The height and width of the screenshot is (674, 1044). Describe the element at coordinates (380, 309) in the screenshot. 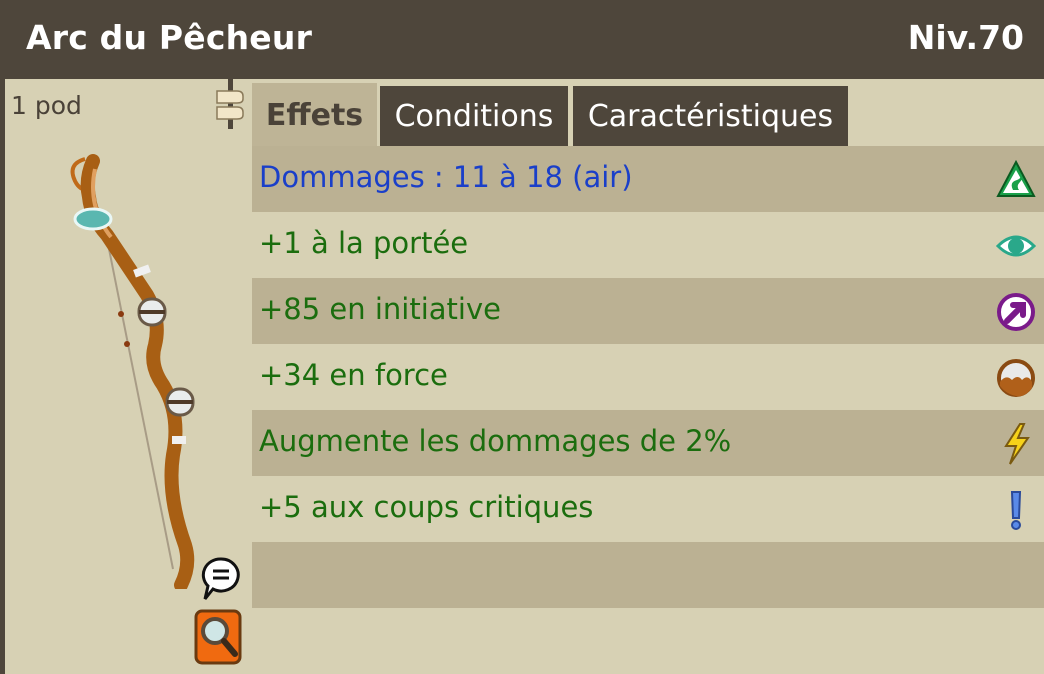

I see `effect-text: +85 en initiative` at that location.